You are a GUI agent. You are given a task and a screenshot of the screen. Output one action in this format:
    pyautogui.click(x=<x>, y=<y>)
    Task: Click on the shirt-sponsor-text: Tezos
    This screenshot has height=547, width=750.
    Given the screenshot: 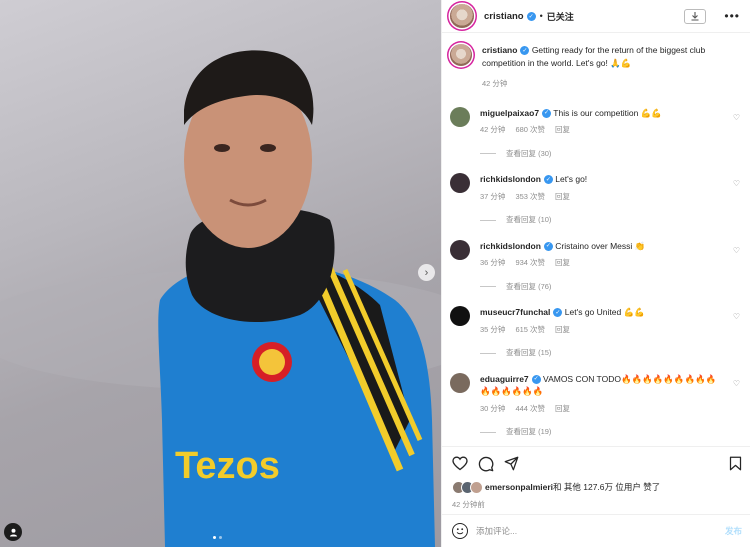 What is the action you would take?
    pyautogui.click(x=227, y=466)
    